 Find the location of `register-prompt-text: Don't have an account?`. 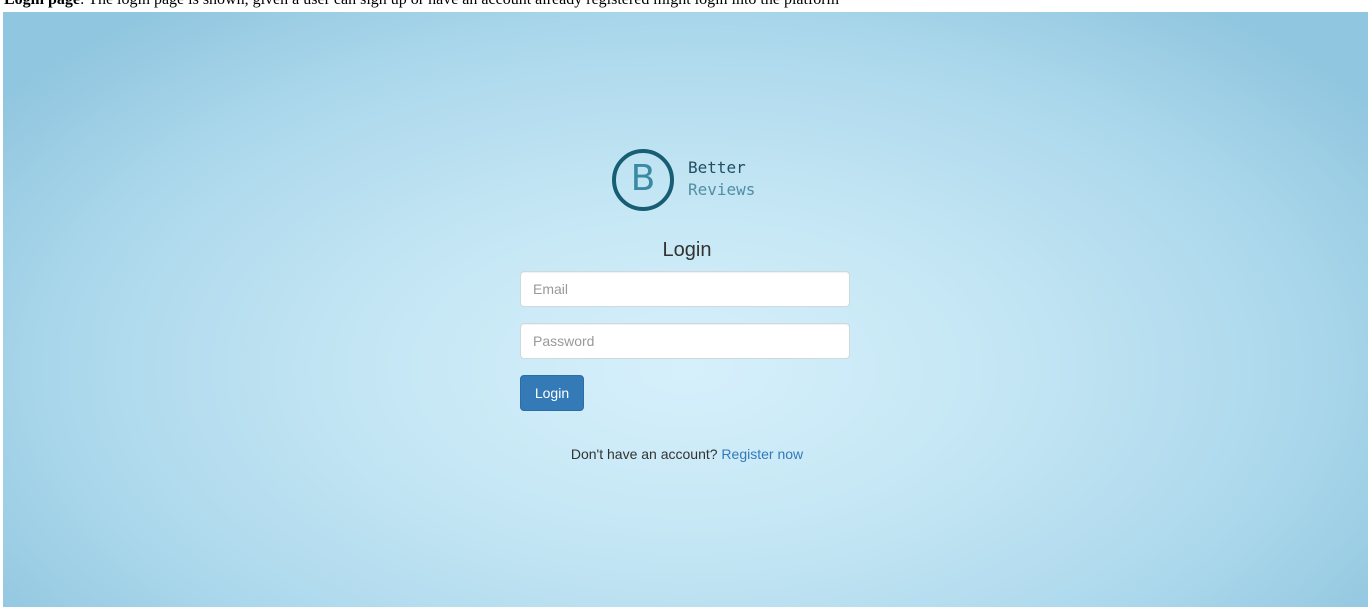

register-prompt-text: Don't have an account? is located at coordinates (644, 454).